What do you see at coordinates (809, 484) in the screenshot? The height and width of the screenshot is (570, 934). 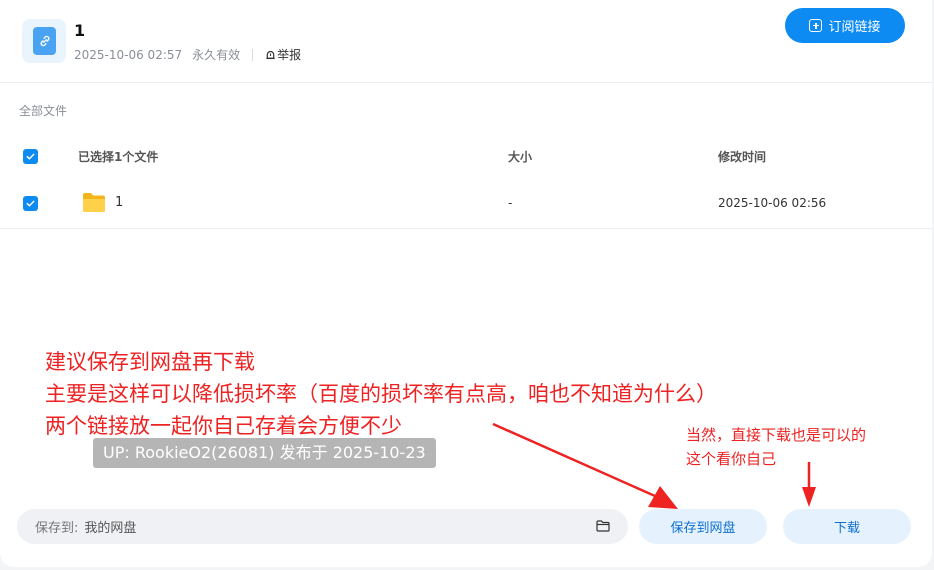 I see `arrow-to-download` at bounding box center [809, 484].